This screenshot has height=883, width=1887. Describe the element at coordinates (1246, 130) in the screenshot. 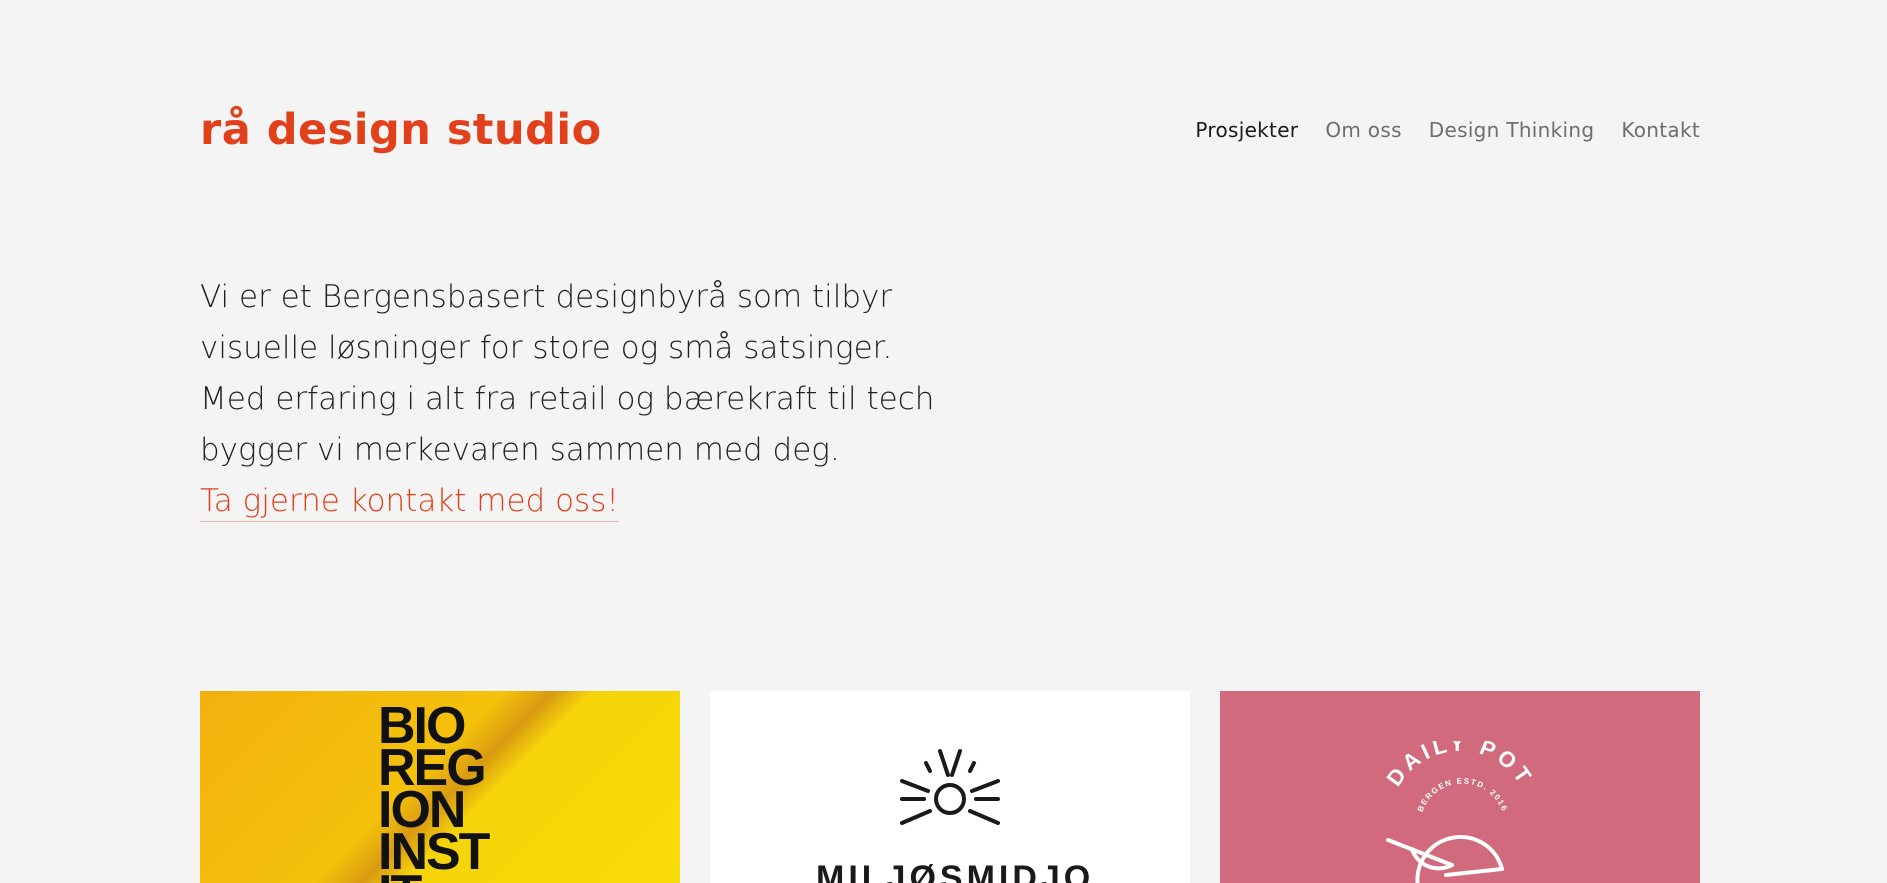

I see `nav-item-prosjekter: Prosjekter` at that location.